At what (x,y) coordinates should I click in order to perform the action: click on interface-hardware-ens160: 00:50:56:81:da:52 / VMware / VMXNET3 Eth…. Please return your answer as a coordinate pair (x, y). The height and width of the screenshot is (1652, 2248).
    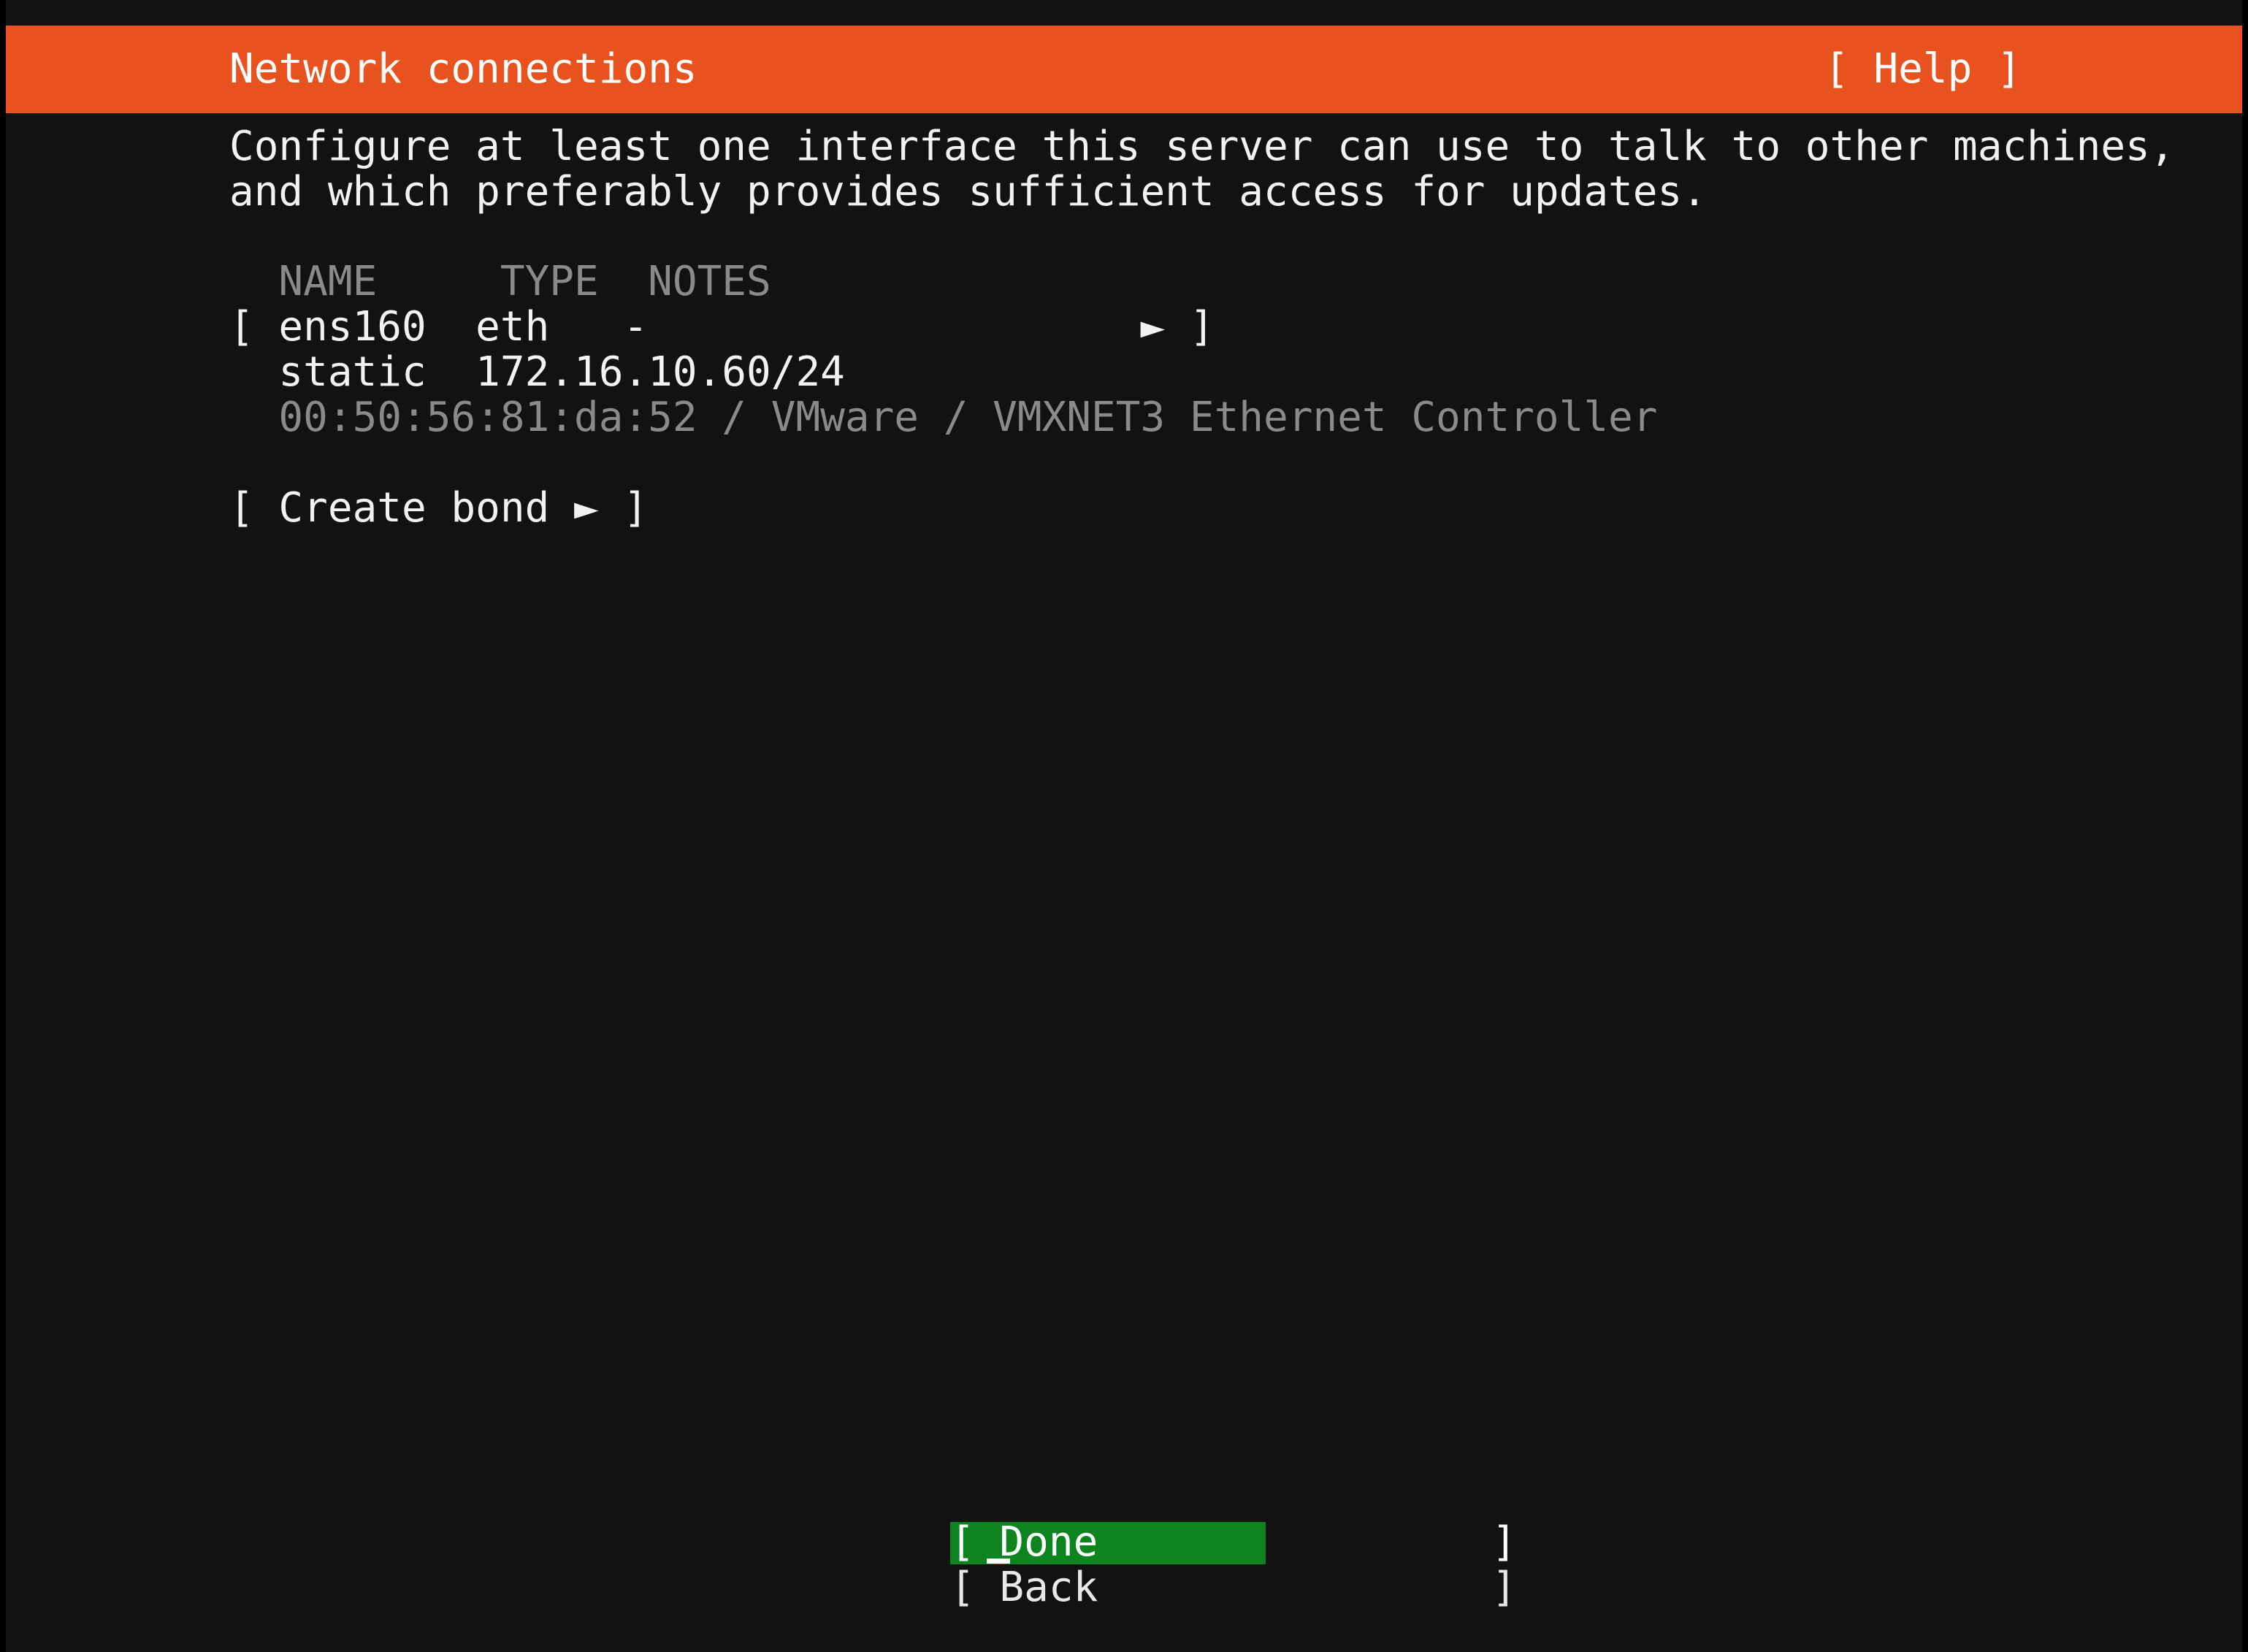
    Looking at the image, I should click on (943, 417).